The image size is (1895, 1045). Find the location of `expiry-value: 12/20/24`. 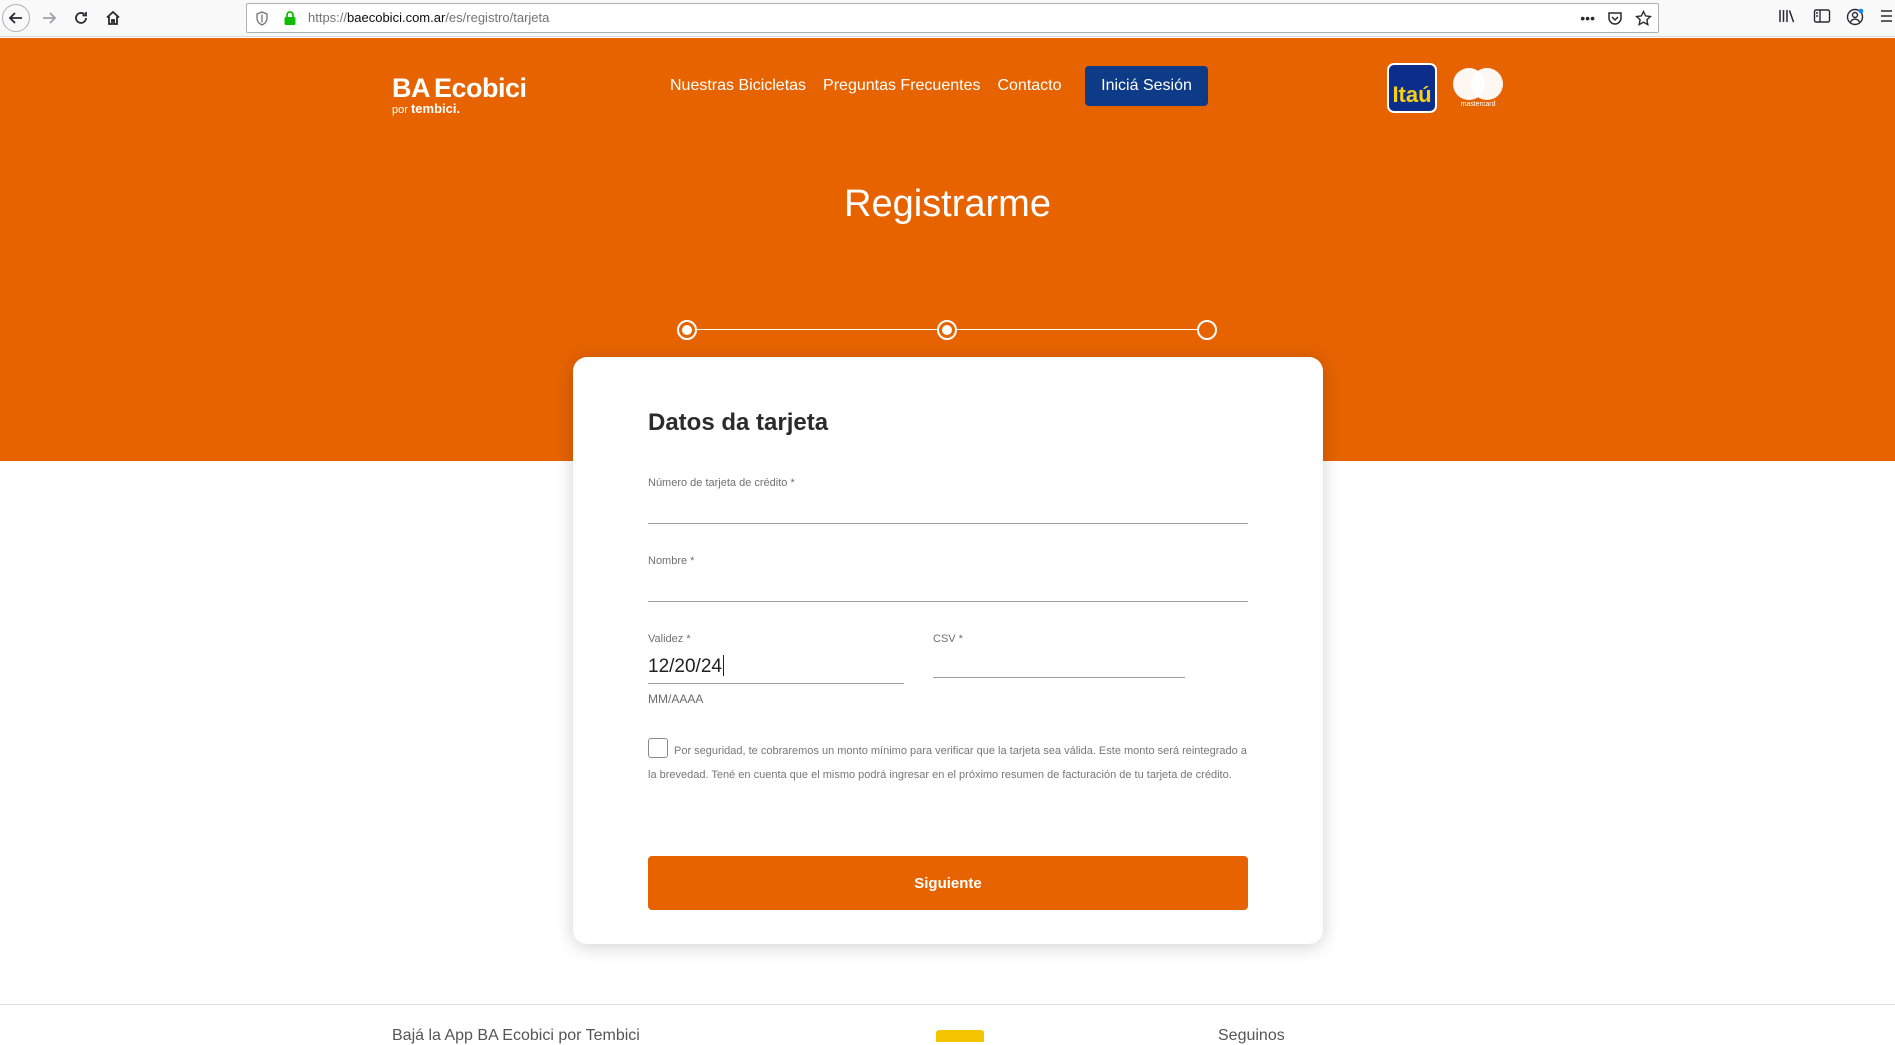

expiry-value: 12/20/24 is located at coordinates (685, 666).